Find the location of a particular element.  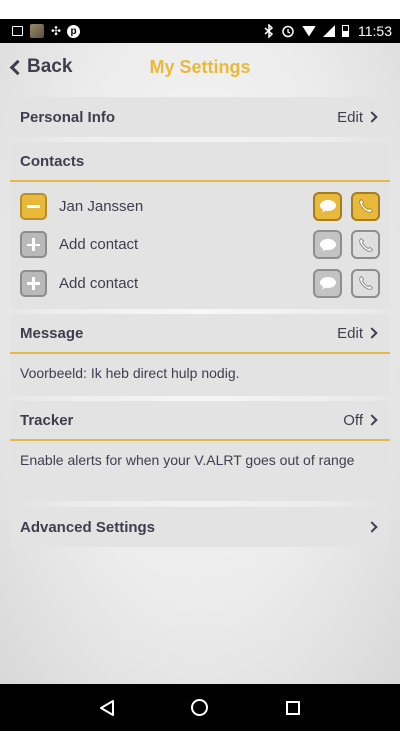

tracker-toggle-button: Off is located at coordinates (361, 420).